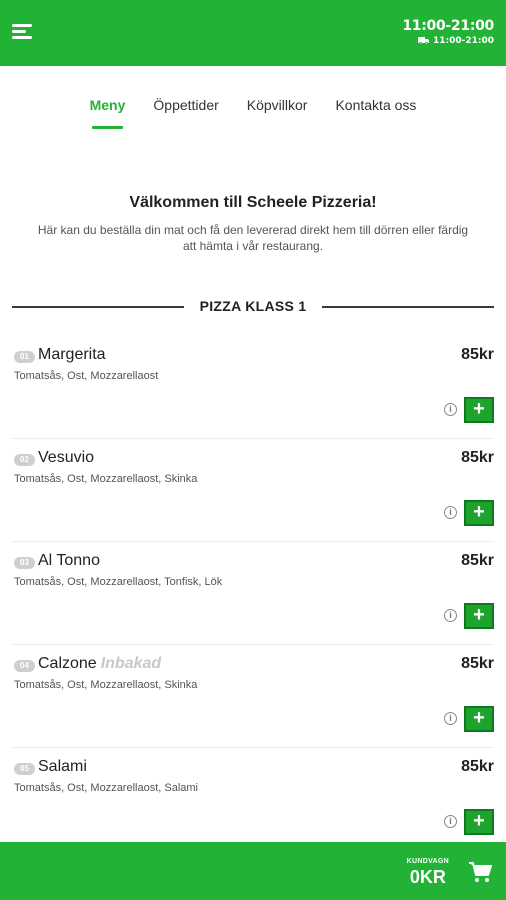 Image resolution: width=506 pixels, height=900 pixels. Describe the element at coordinates (185, 110) in the screenshot. I see `tab-oppettider: Öppettider` at that location.